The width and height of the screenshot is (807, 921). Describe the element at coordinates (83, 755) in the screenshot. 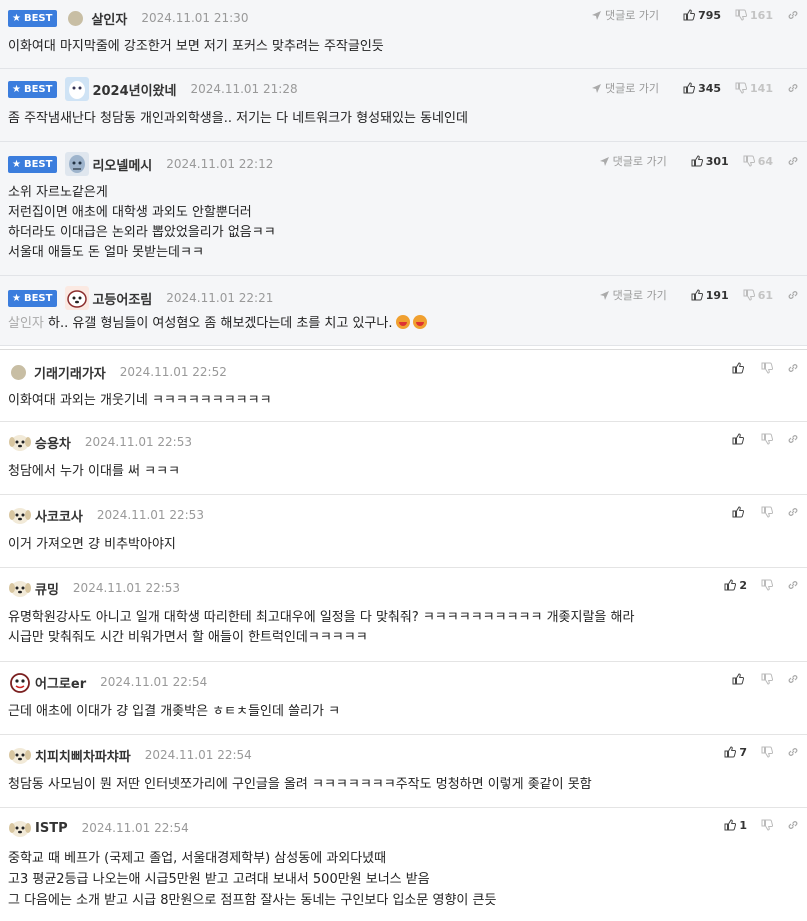

I see `nickname: 치피치삐차파챠파` at that location.